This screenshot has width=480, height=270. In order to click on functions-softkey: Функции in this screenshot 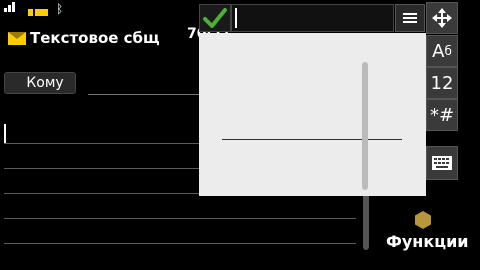, I will do `click(427, 241)`.